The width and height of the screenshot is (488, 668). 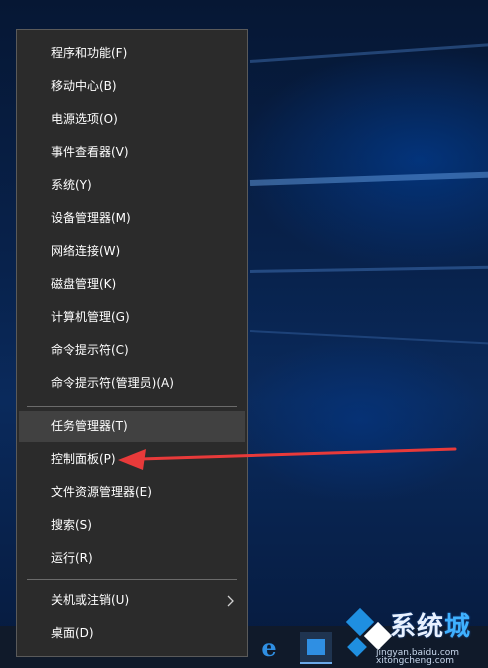 What do you see at coordinates (357, 647) in the screenshot?
I see `logo-diamond-icon` at bounding box center [357, 647].